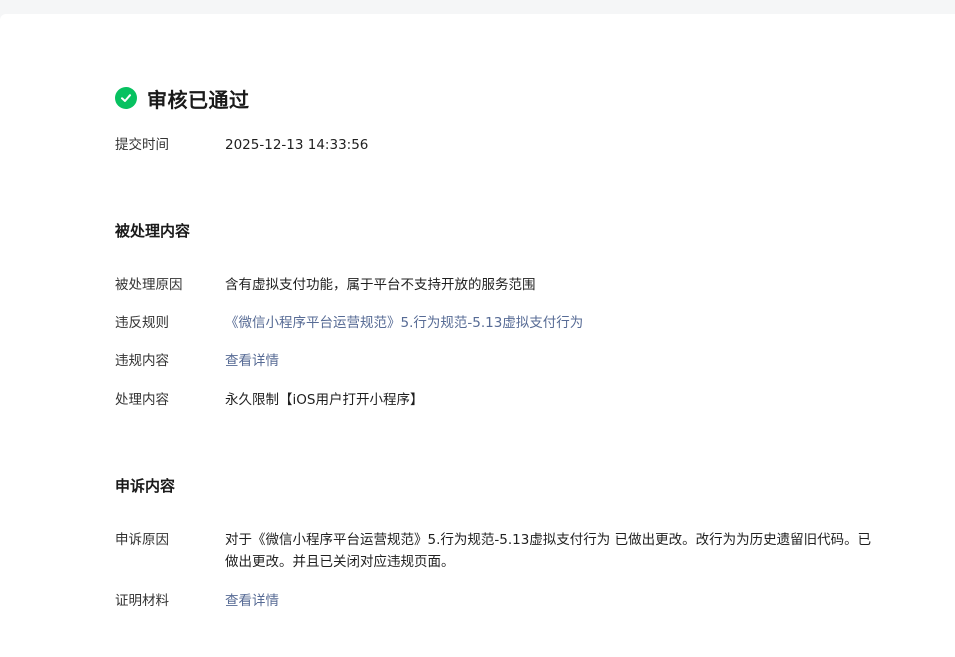 This screenshot has width=955, height=657. Describe the element at coordinates (145, 486) in the screenshot. I see `appeal-section-title: 申诉内容` at that location.